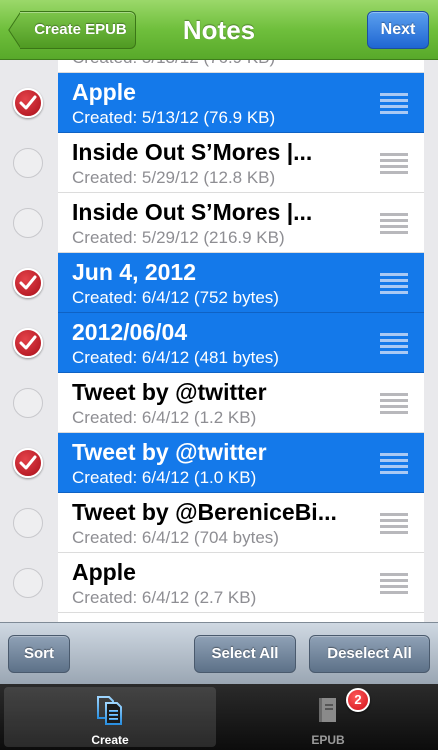  Describe the element at coordinates (241, 103) in the screenshot. I see `note-cell: Apple Created: 5/13/12 (76.9 KB)` at that location.